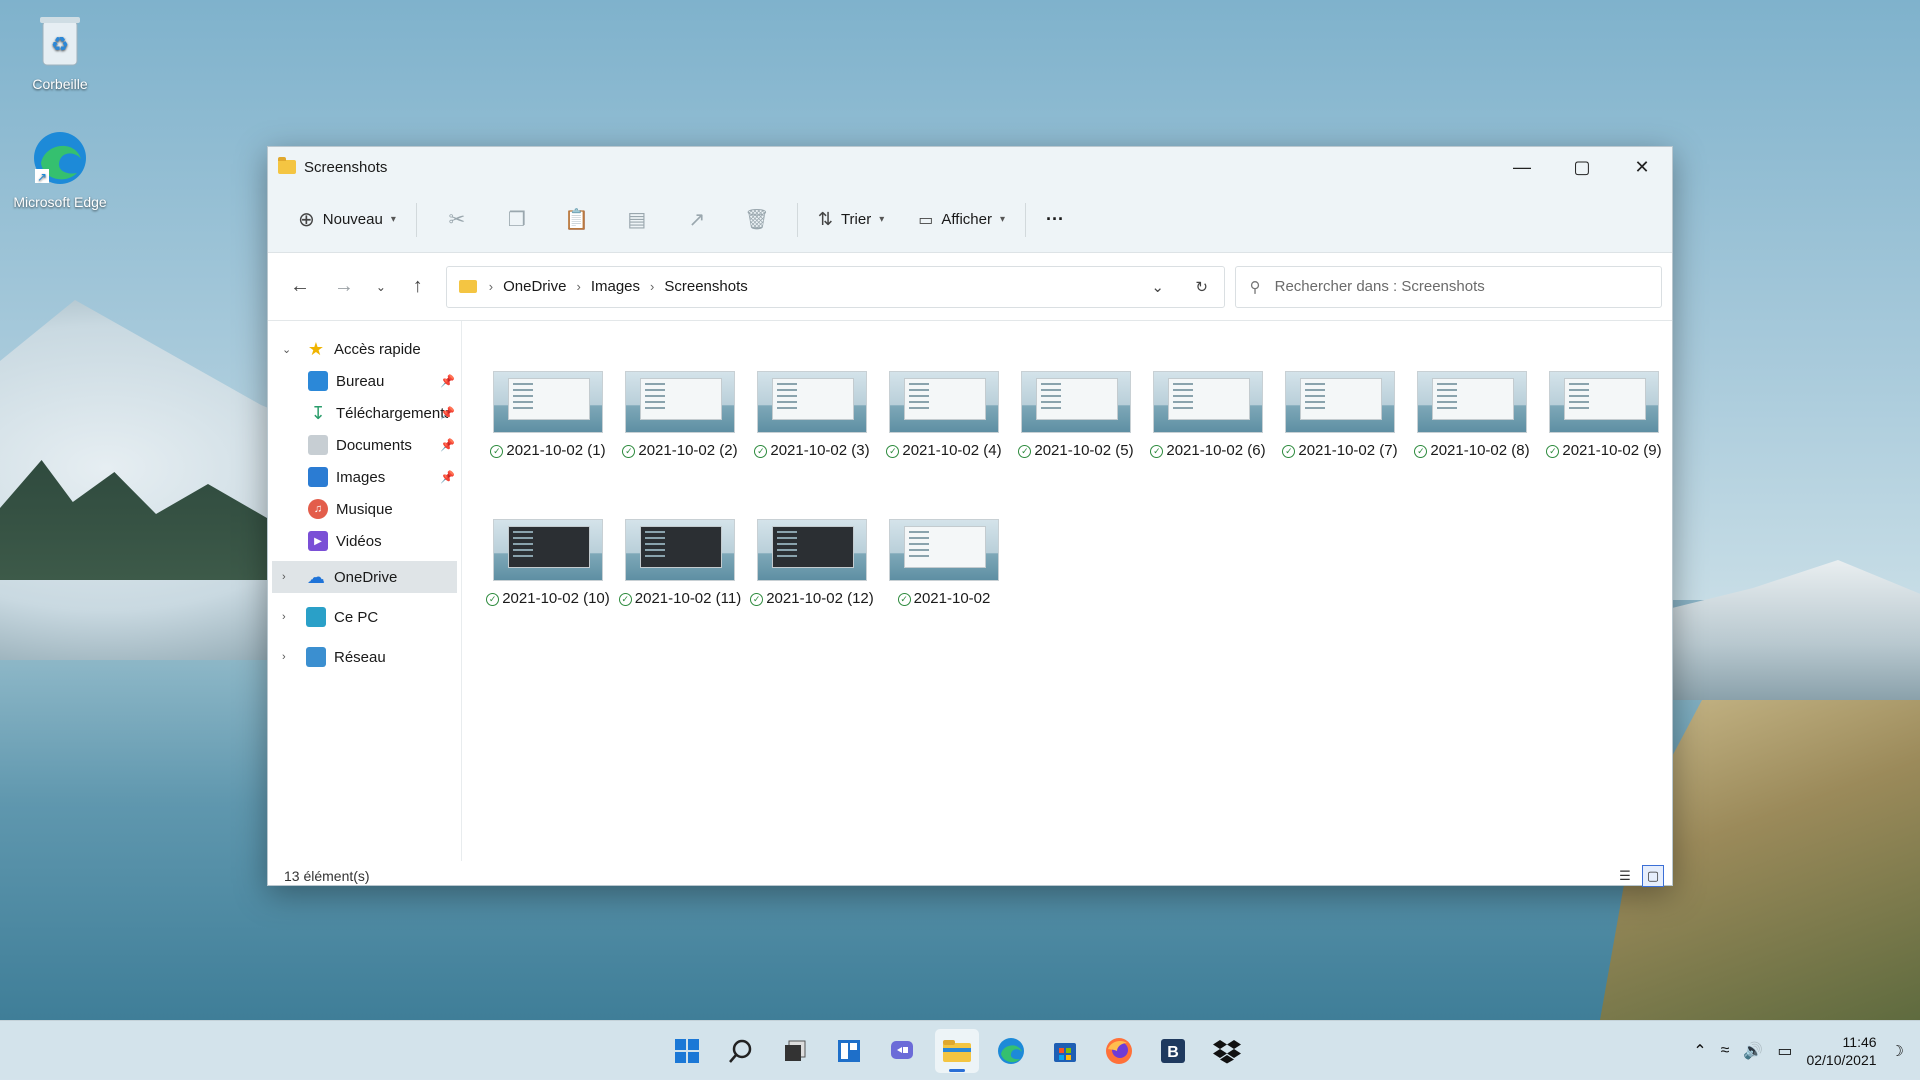 This screenshot has width=1920, height=1080. Describe the element at coordinates (1784, 1051) in the screenshot. I see `battery-icon: ▭` at that location.